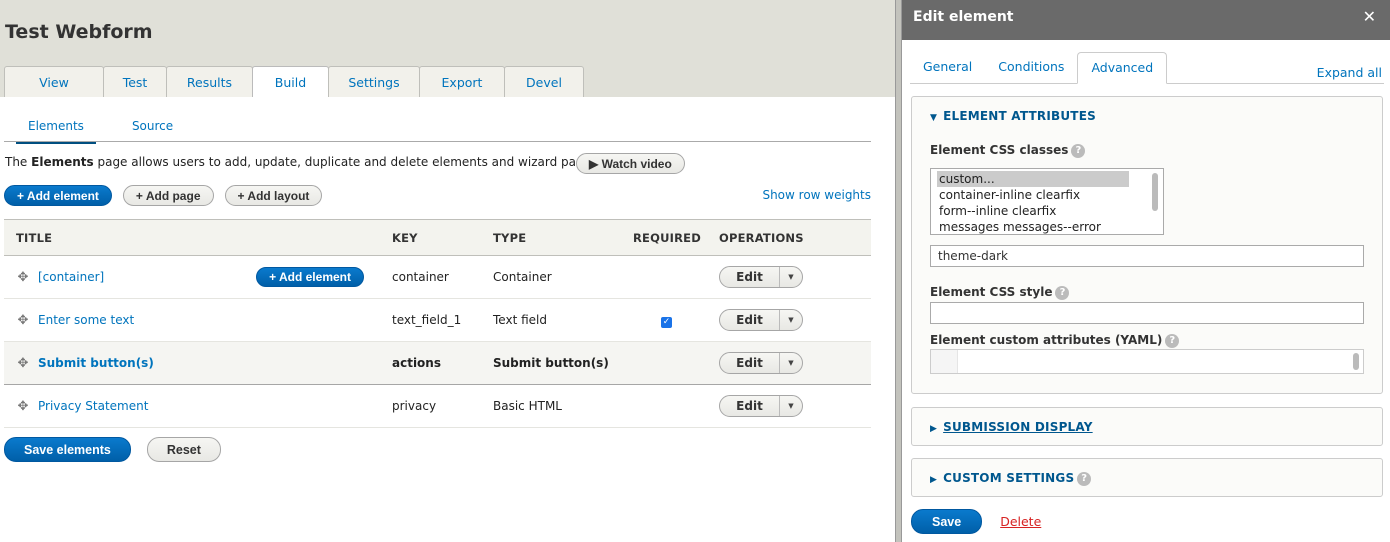 The height and width of the screenshot is (542, 1390). Describe the element at coordinates (1000, 292) in the screenshot. I see `css-style-label: Element CSS style?` at that location.